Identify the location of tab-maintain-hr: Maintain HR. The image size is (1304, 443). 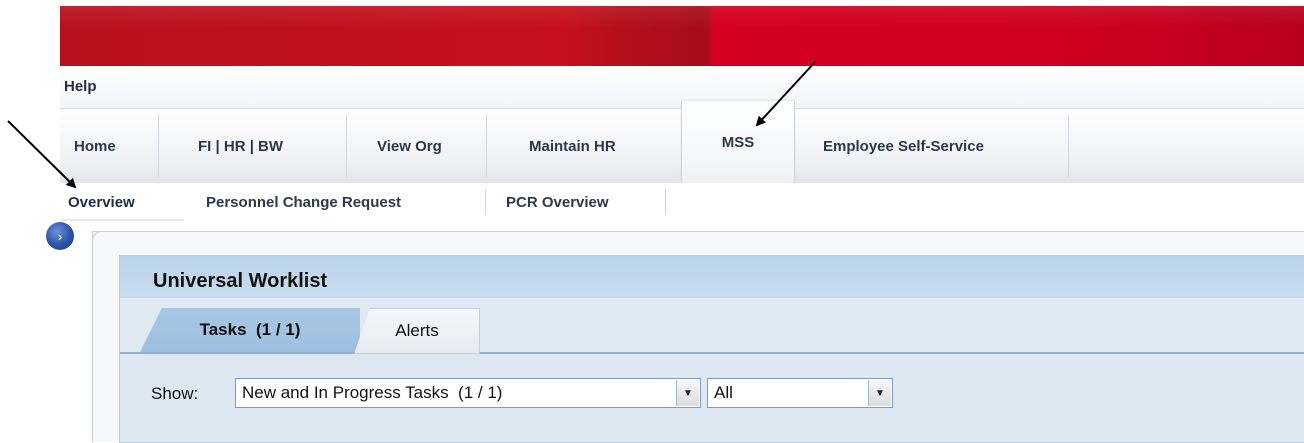
(584, 146).